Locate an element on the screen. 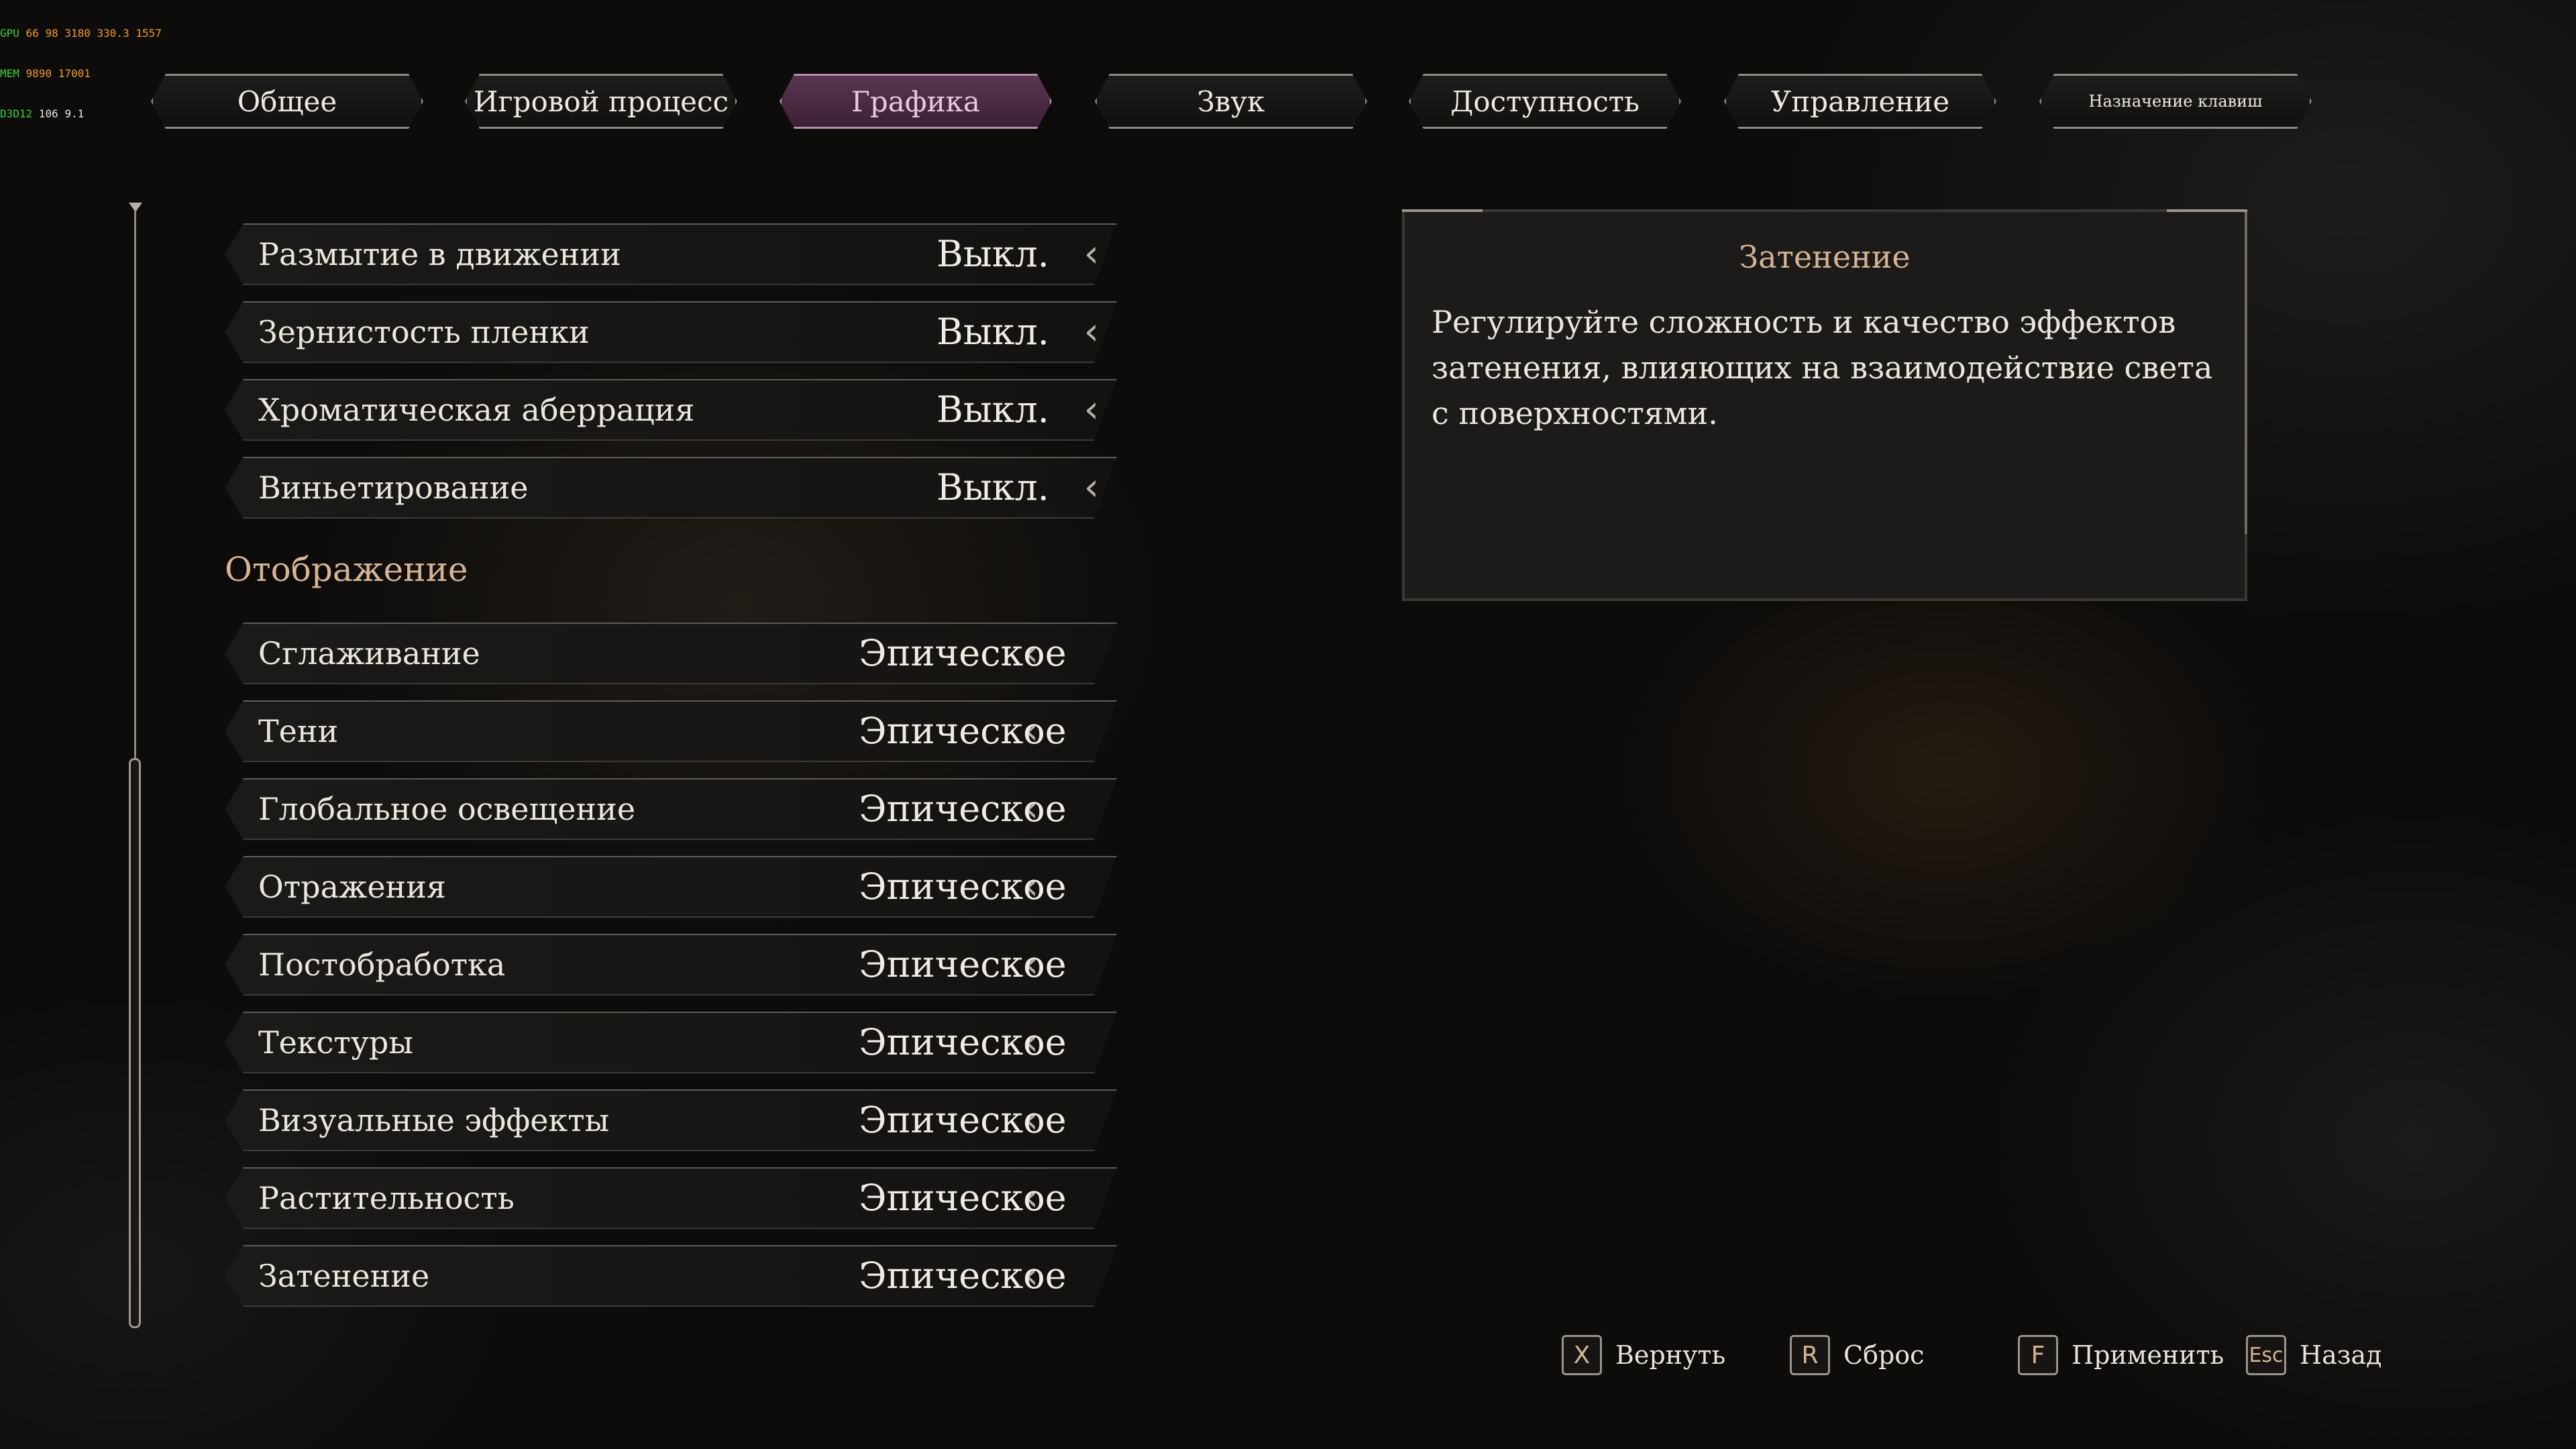  hint-label: Вернуть is located at coordinates (1670, 1355).